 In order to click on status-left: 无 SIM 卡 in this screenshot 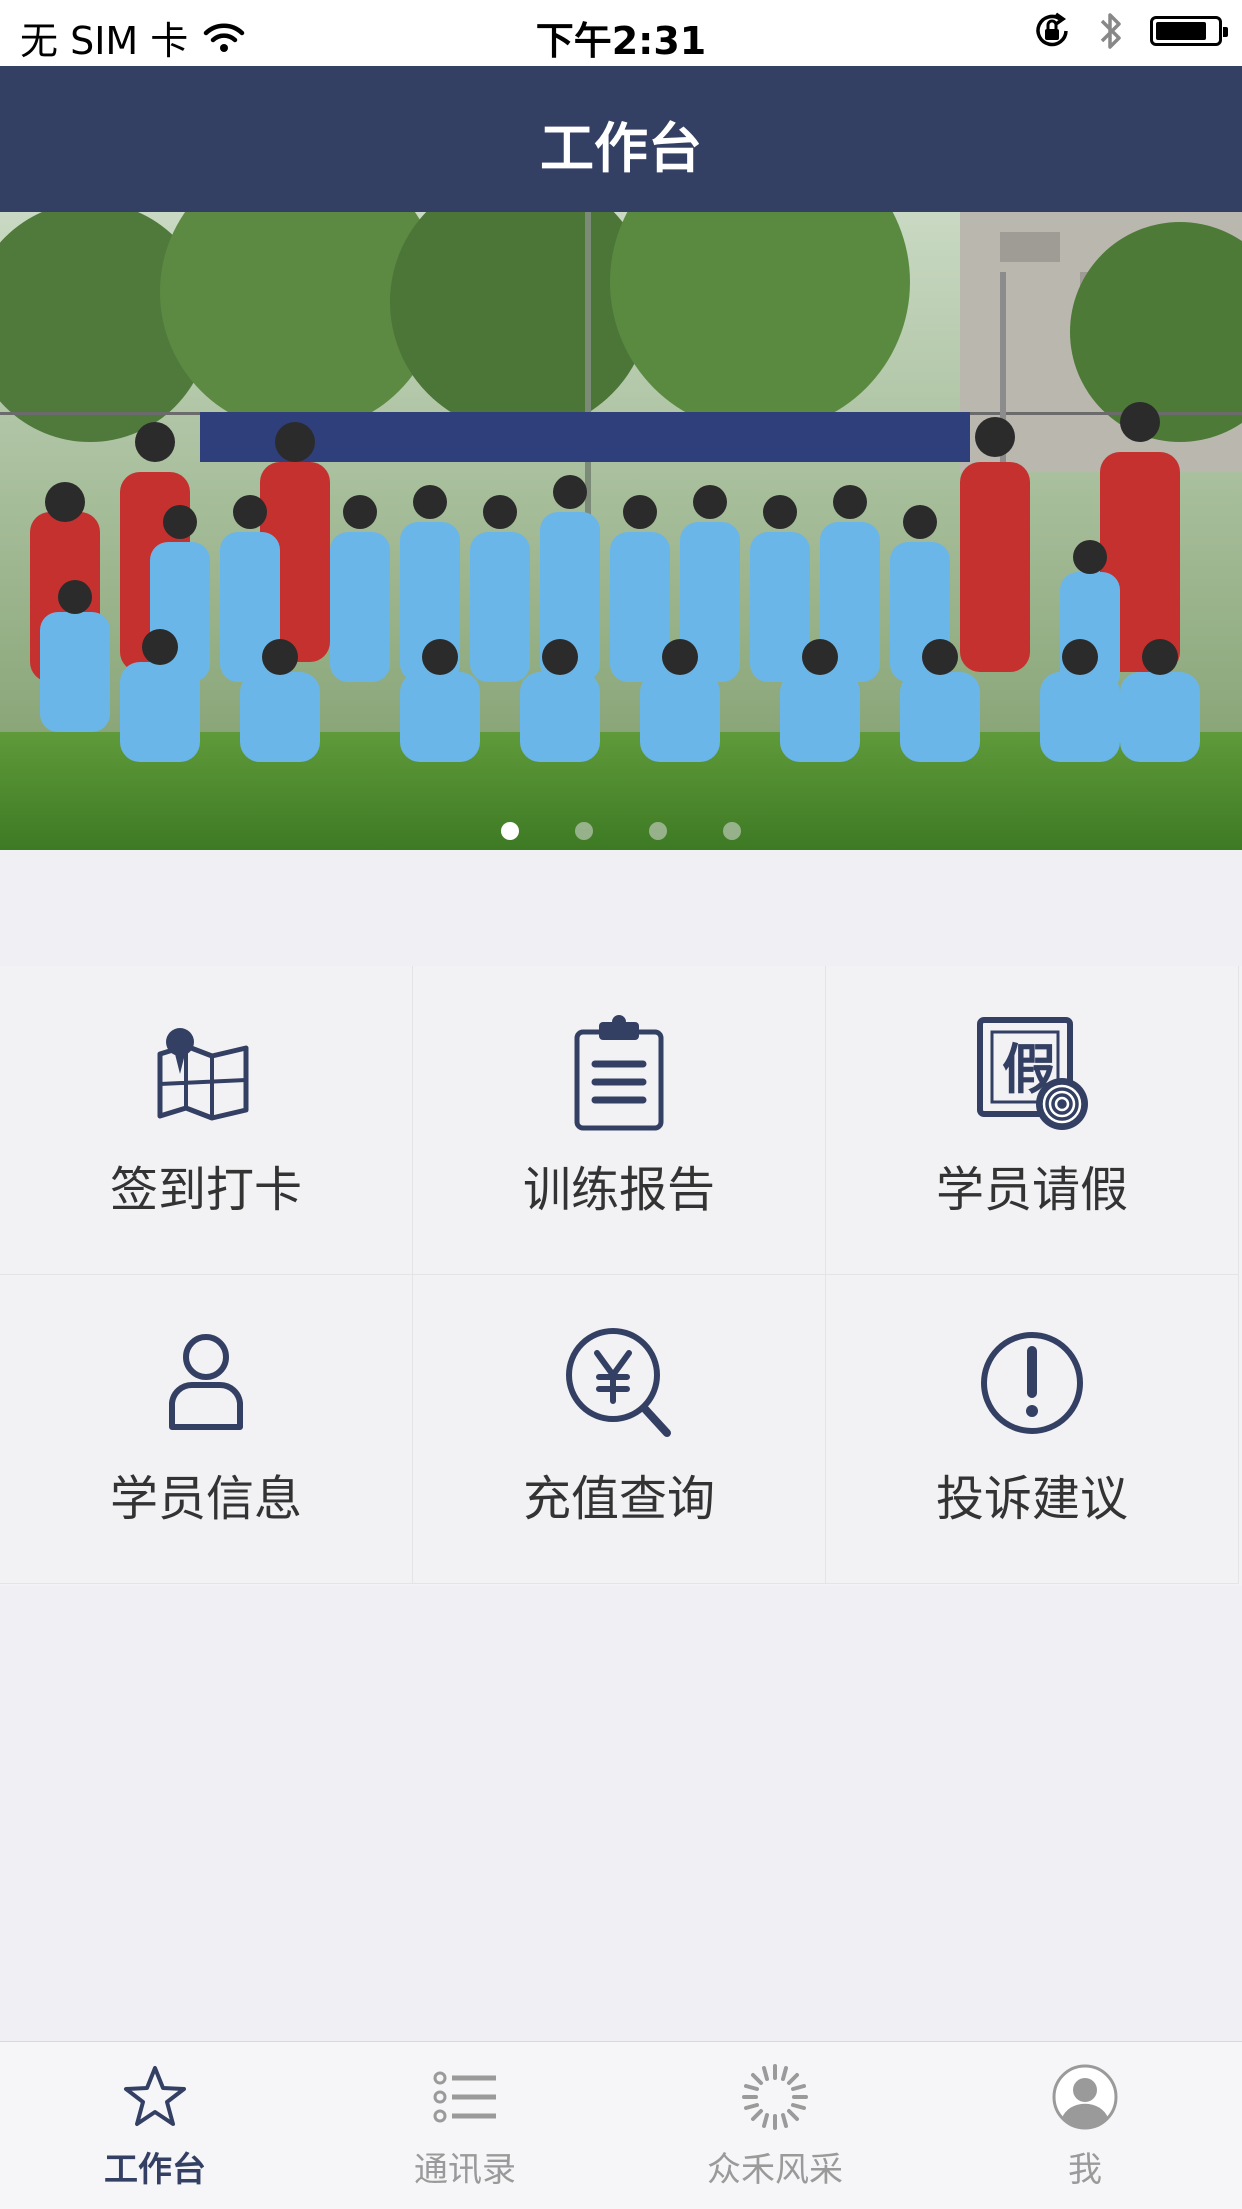, I will do `click(133, 37)`.